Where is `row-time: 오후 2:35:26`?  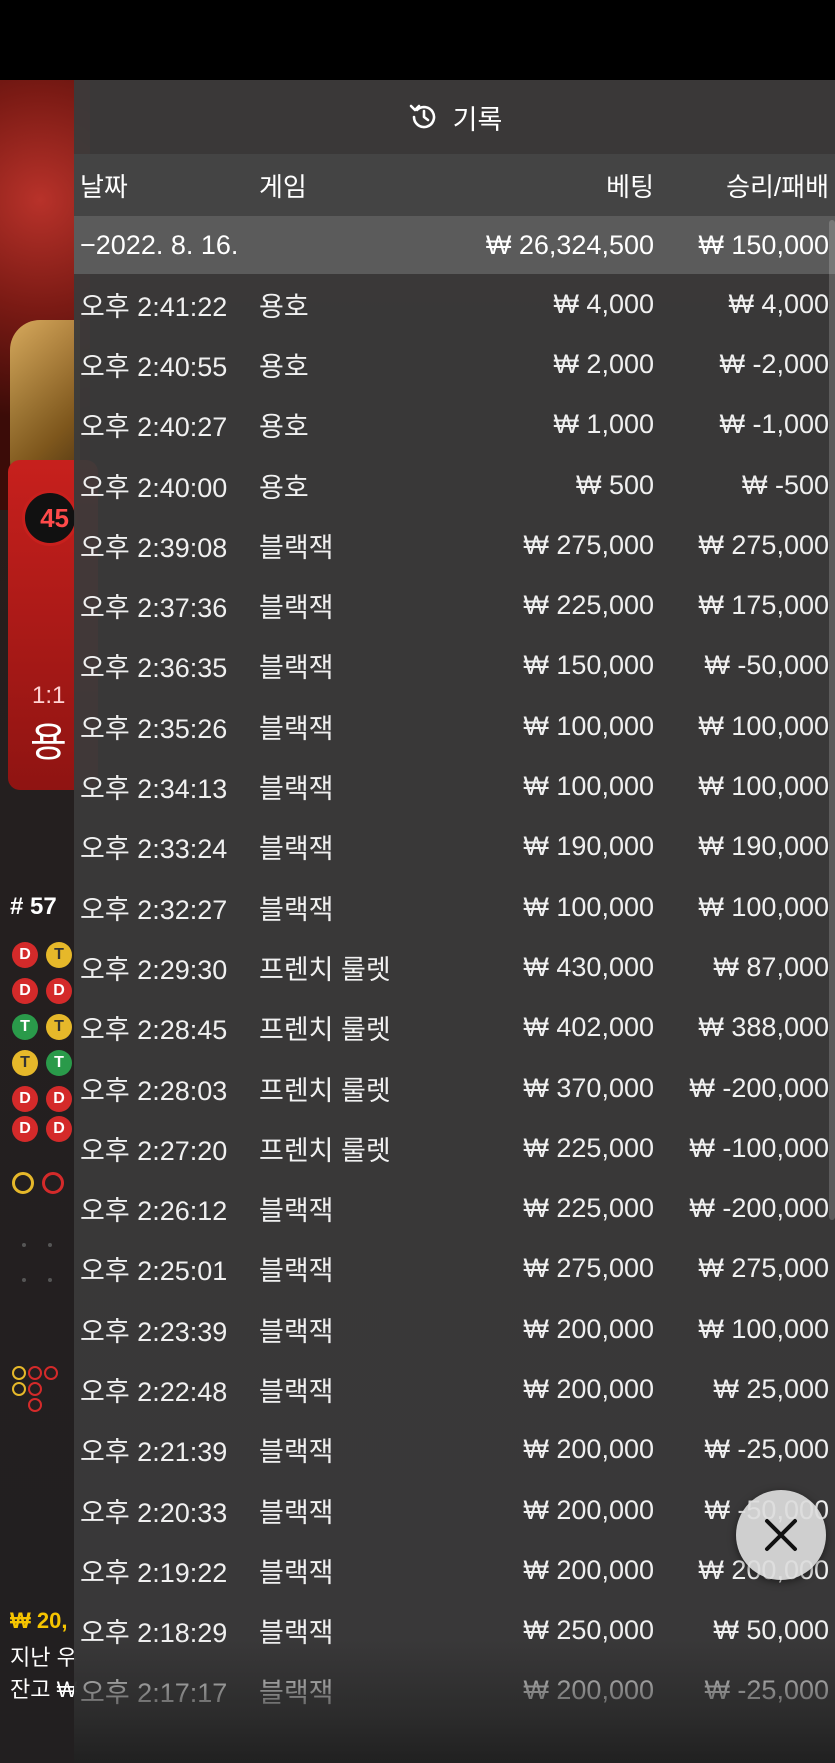
row-time: 오후 2:35:26 is located at coordinates (154, 728).